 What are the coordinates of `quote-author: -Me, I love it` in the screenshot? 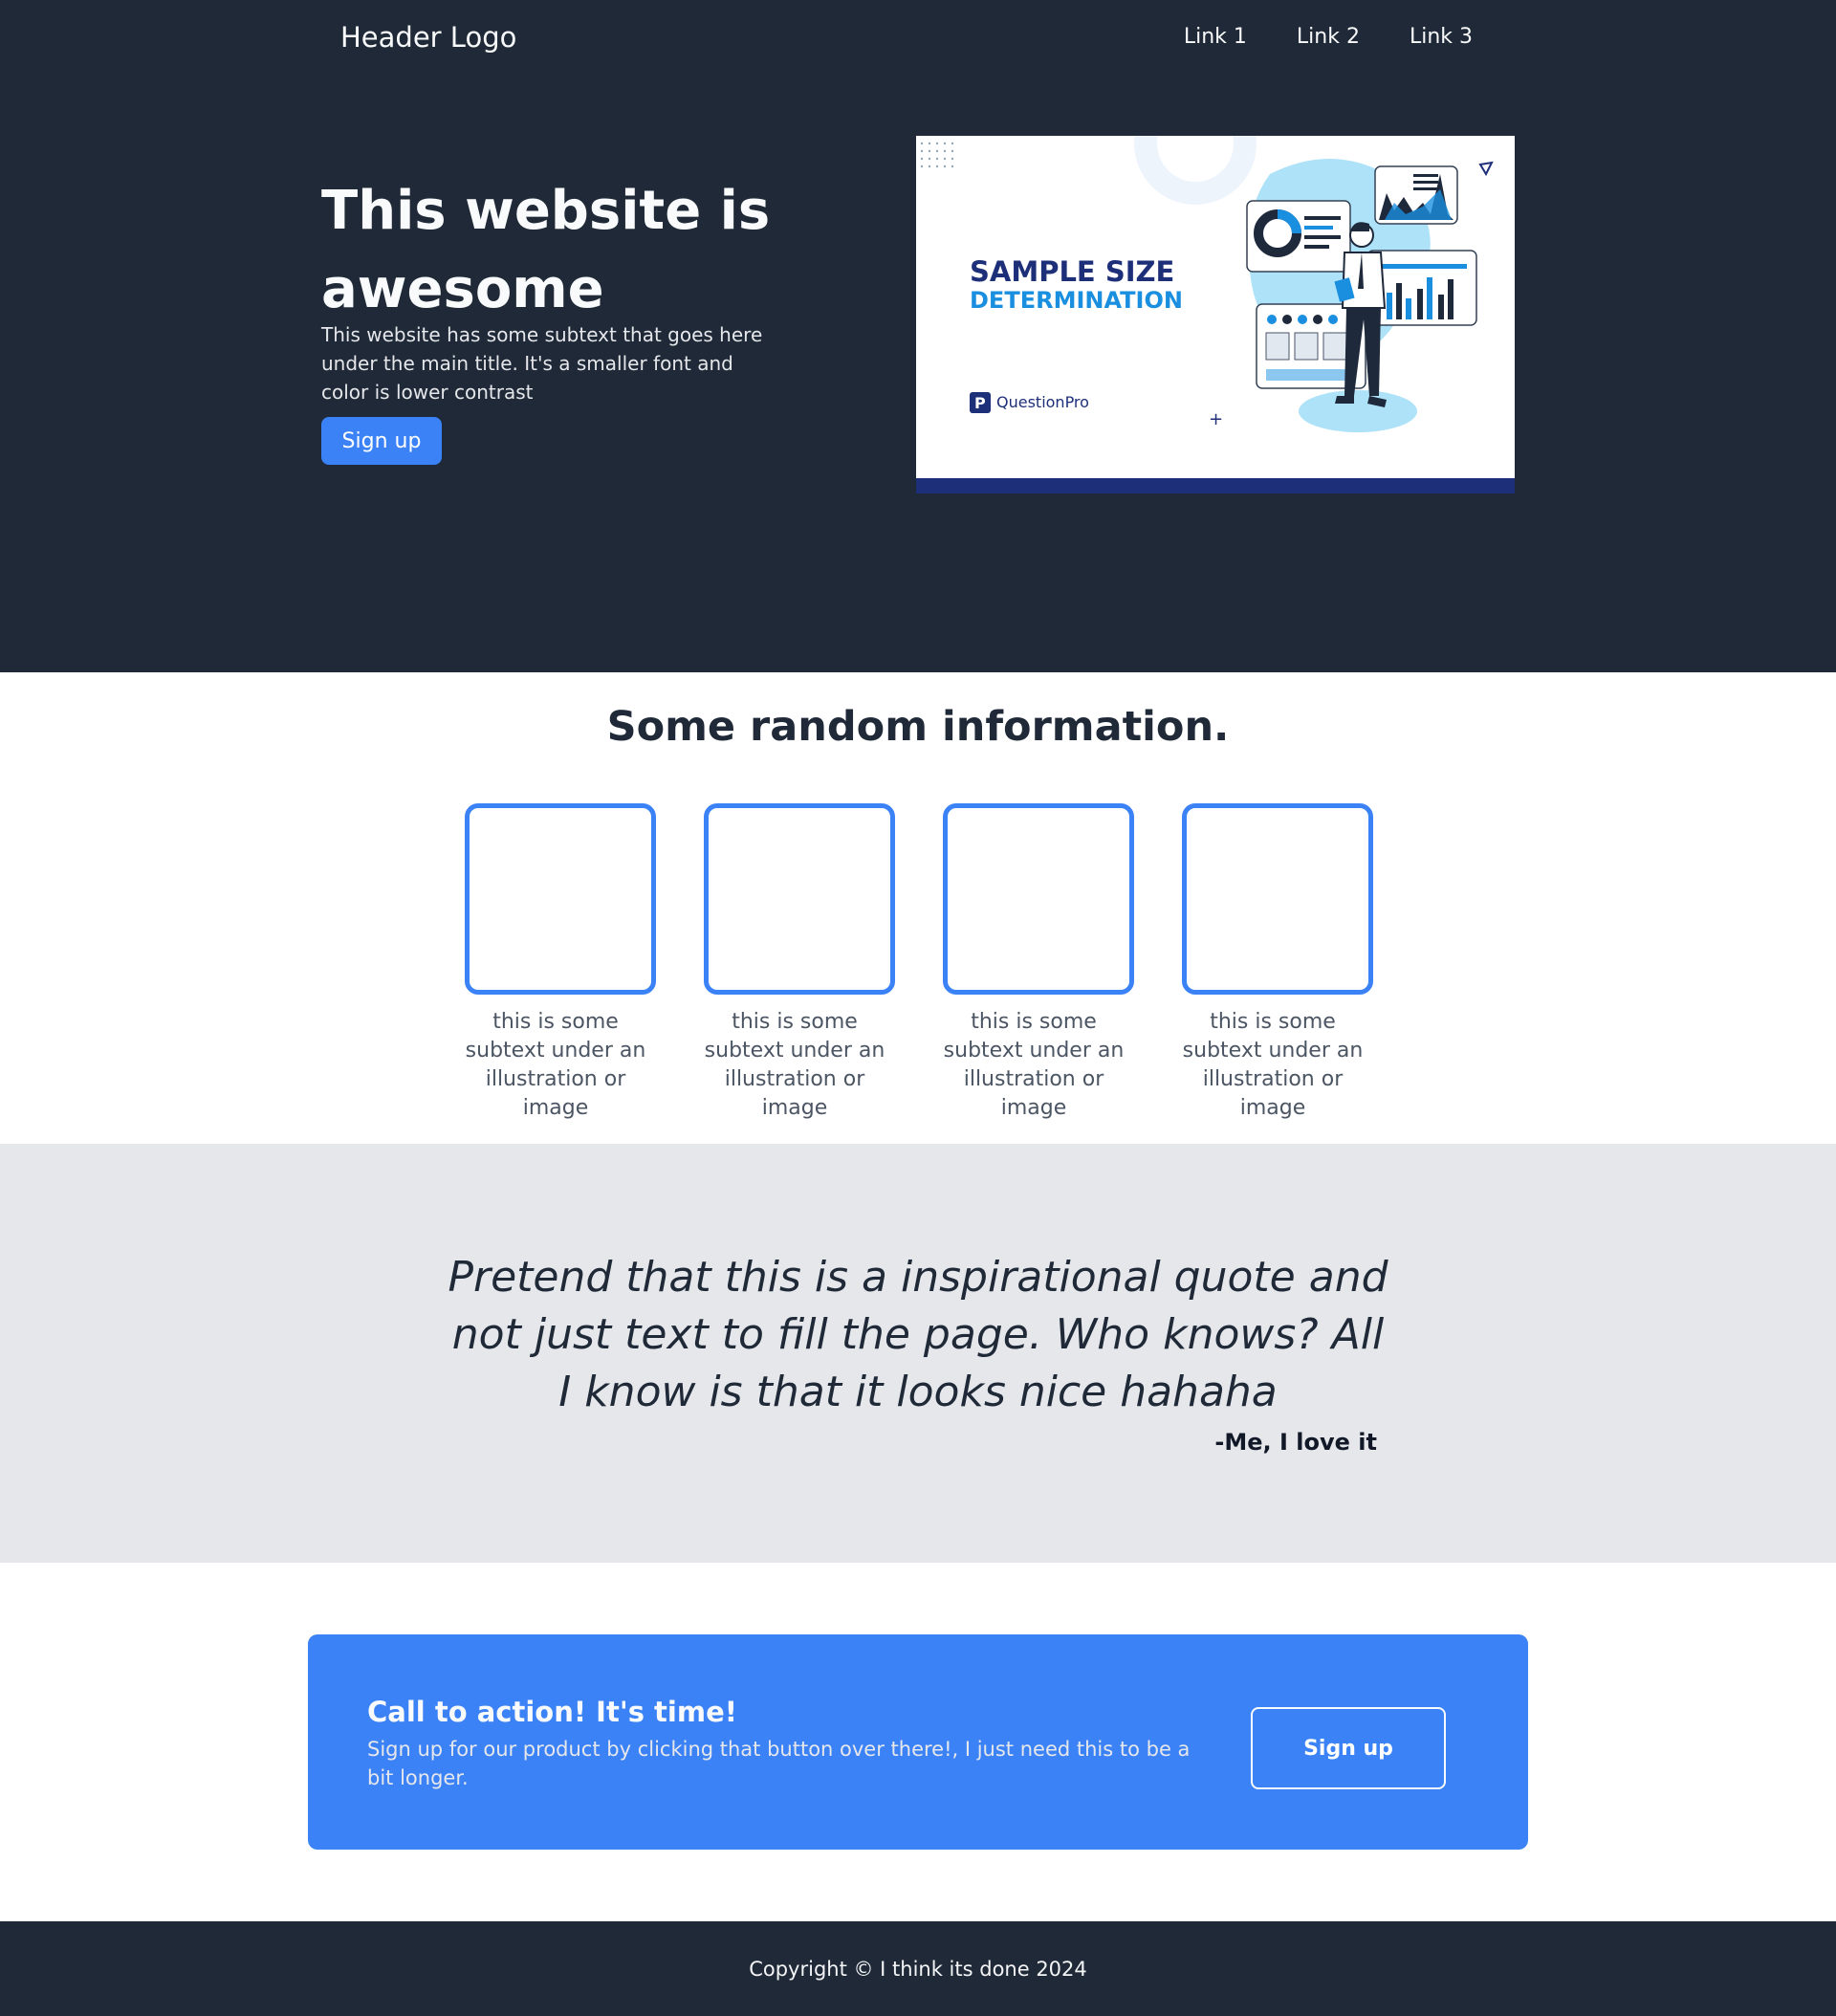 It's located at (1296, 1442).